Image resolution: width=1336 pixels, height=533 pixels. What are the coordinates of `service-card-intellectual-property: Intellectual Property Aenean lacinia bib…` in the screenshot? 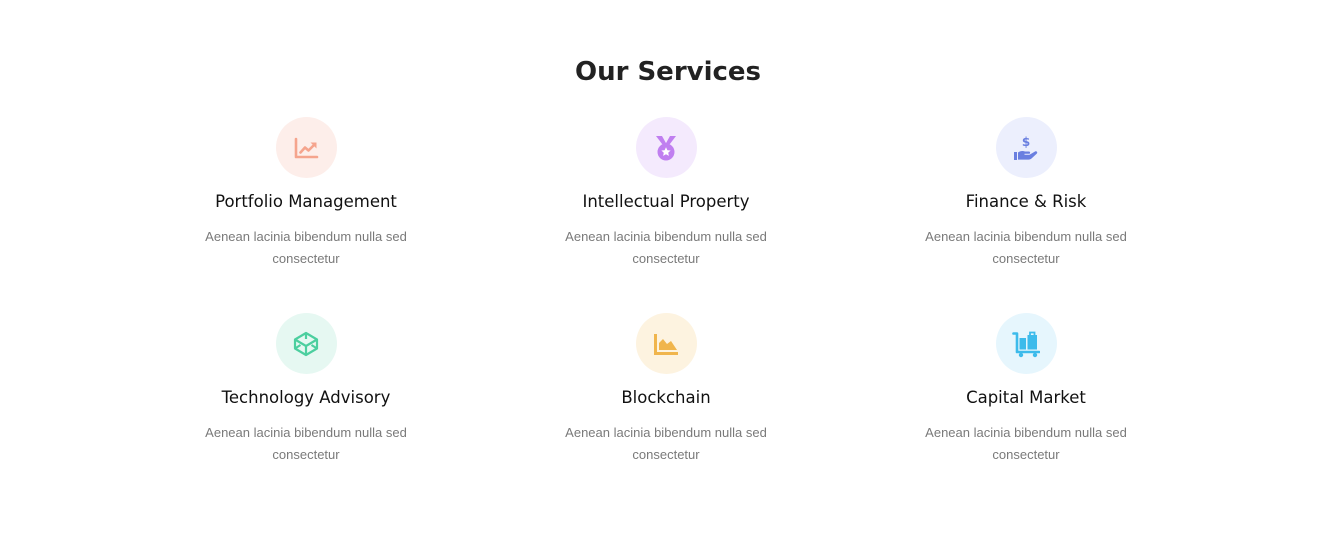 It's located at (666, 193).